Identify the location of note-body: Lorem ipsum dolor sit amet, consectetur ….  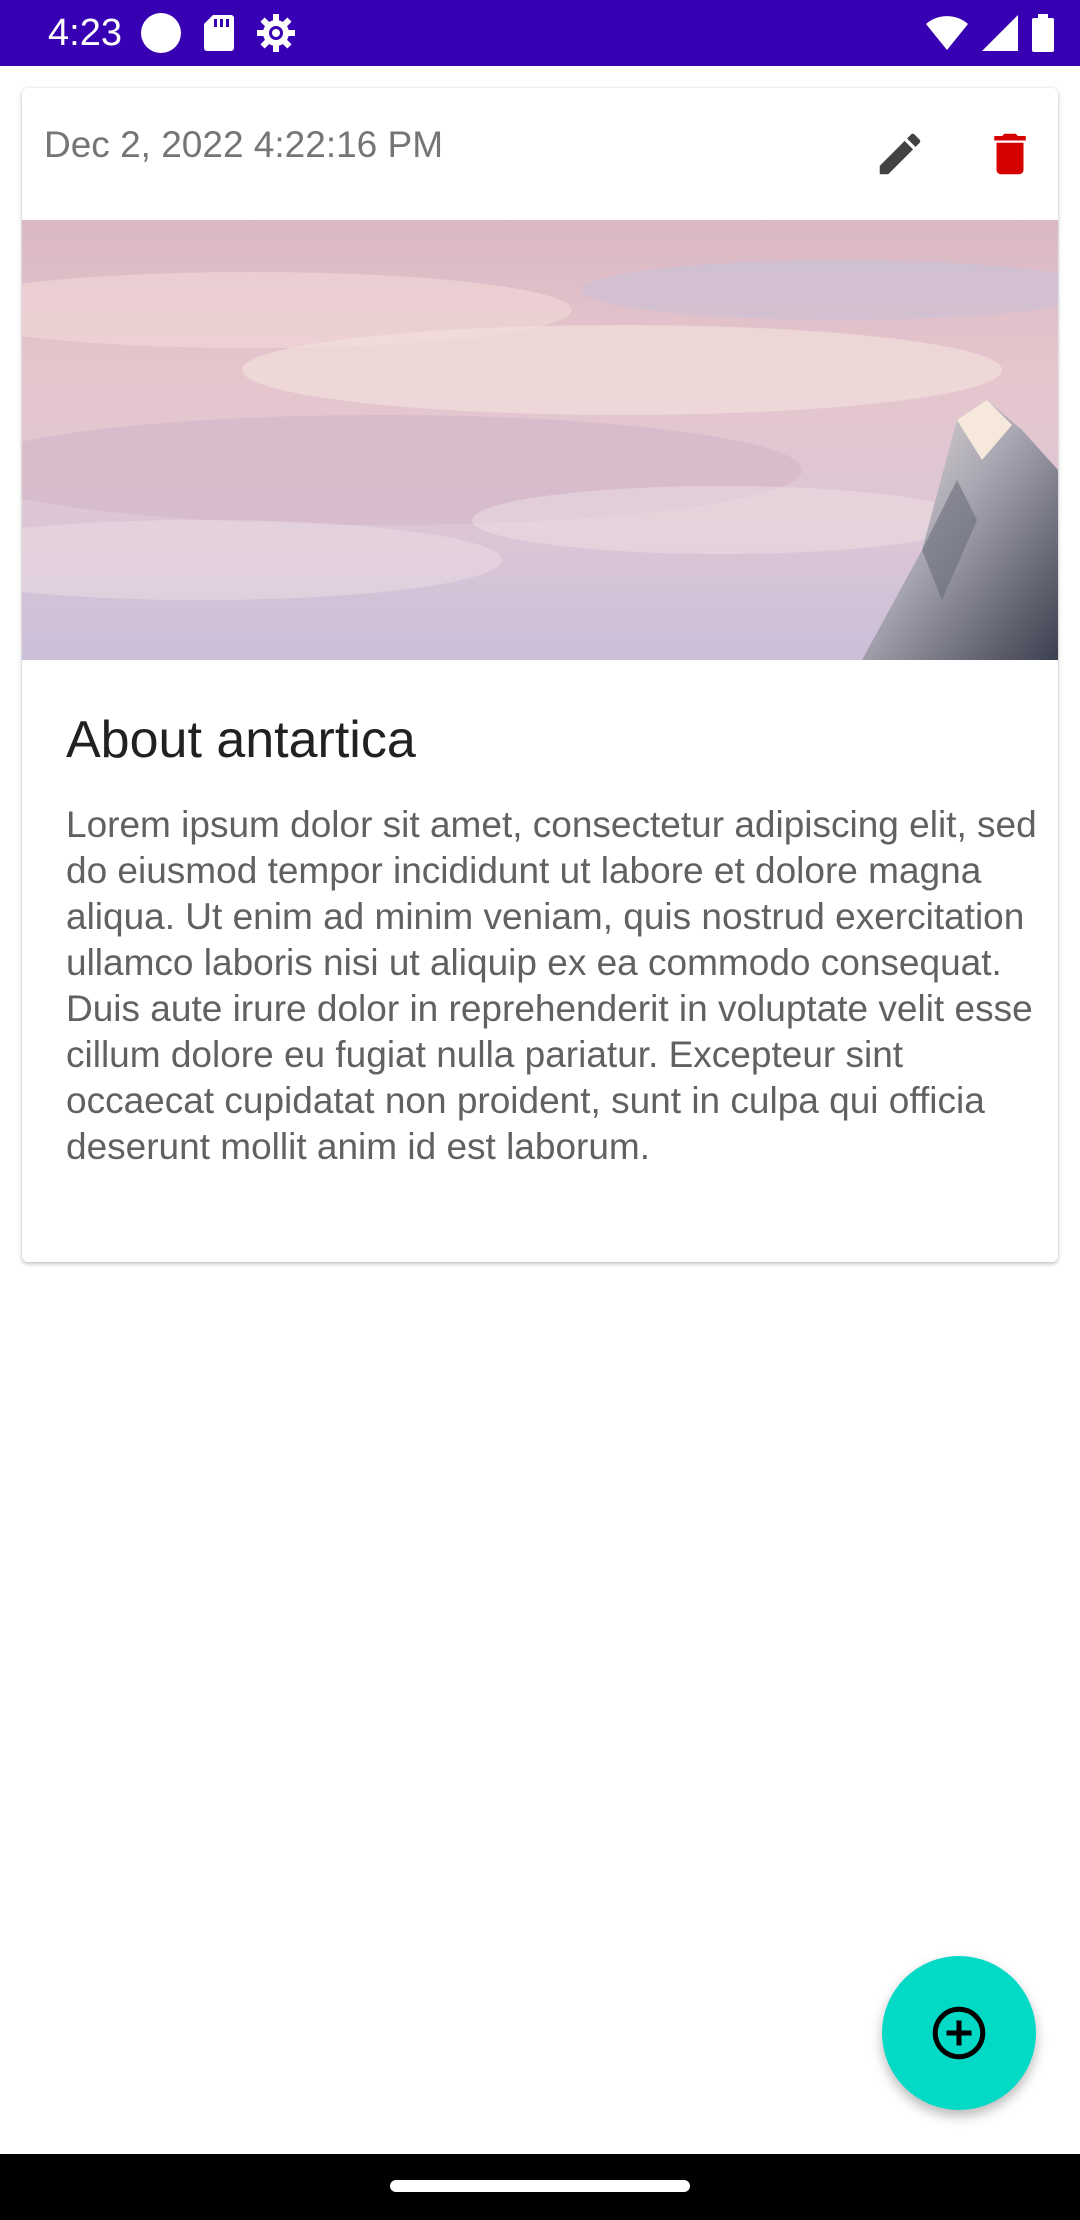
(551, 985).